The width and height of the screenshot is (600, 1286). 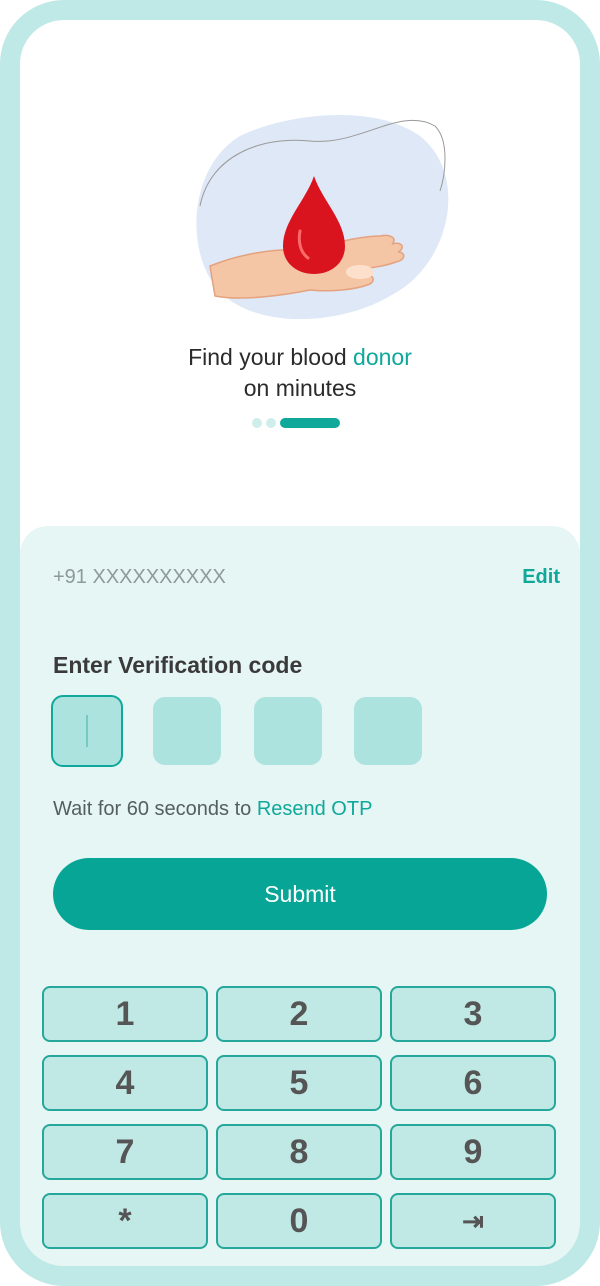 What do you see at coordinates (125, 1221) in the screenshot?
I see `key-asterisk: *` at bounding box center [125, 1221].